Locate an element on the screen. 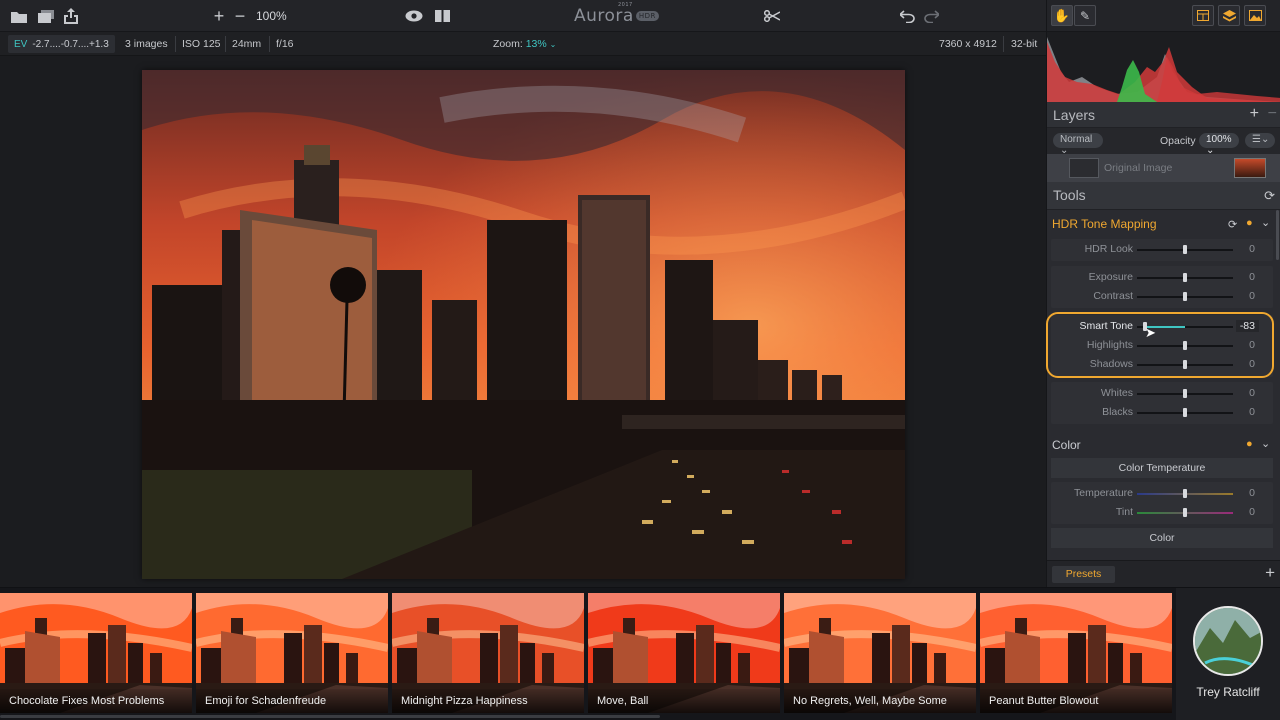 This screenshot has height=720, width=1280. author-card: Trey Ratcliff is located at coordinates (1228, 654).